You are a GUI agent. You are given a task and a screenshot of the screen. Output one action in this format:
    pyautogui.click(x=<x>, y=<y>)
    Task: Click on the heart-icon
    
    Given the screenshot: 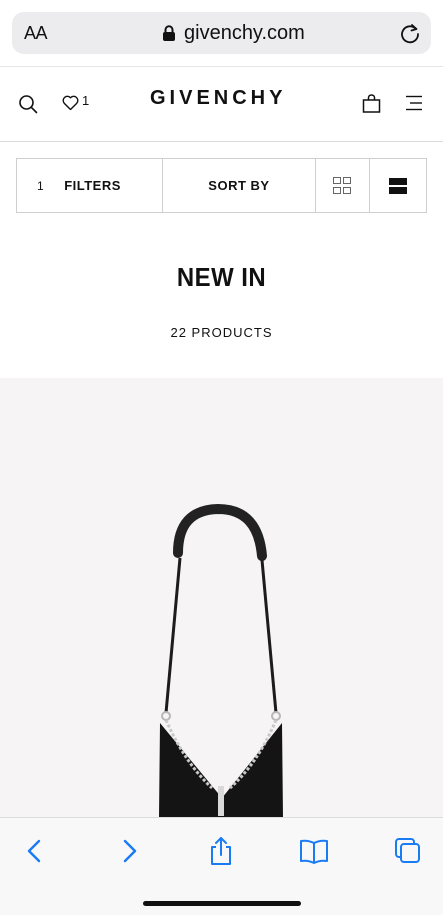 What is the action you would take?
    pyautogui.click(x=70, y=103)
    